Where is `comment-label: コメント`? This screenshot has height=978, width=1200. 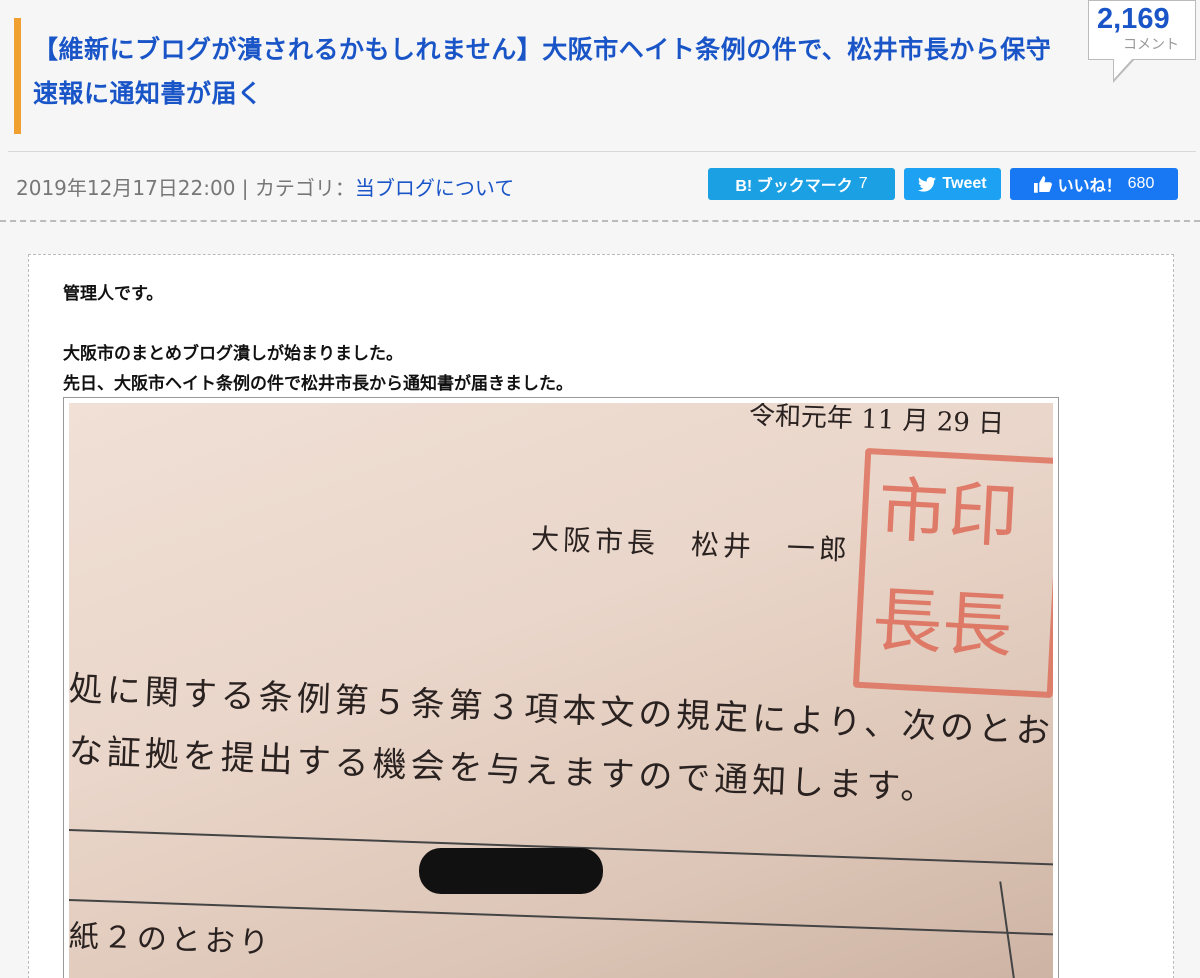 comment-label: コメント is located at coordinates (1151, 45).